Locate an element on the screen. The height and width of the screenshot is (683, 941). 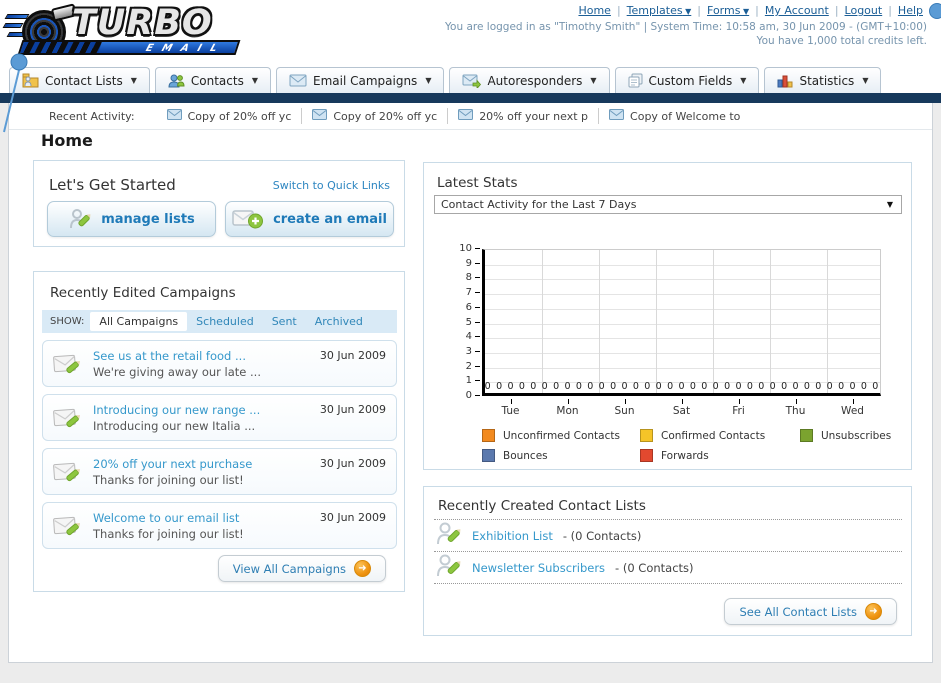
legend-item: Unsubscribes is located at coordinates (845, 435).